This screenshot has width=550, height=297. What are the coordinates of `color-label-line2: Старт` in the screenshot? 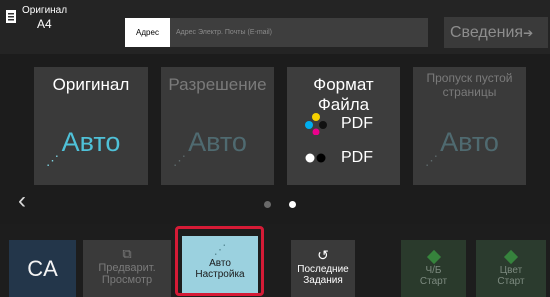 It's located at (511, 281).